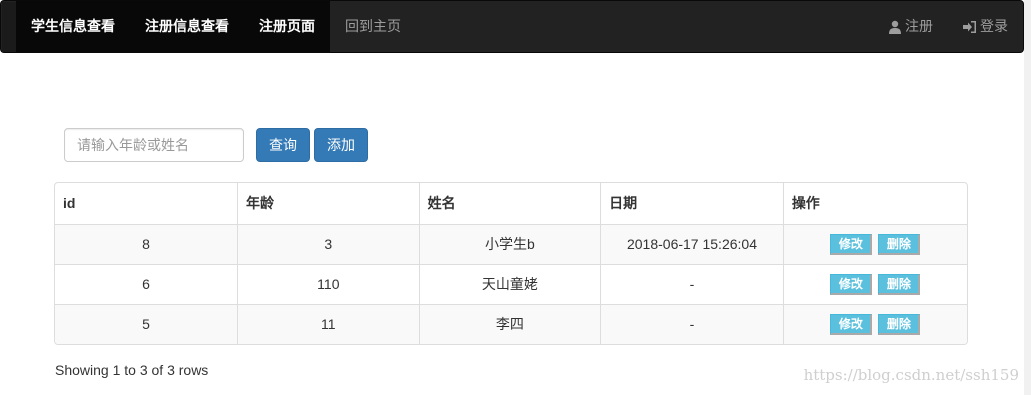  Describe the element at coordinates (341, 145) in the screenshot. I see `add-button: 添加` at that location.